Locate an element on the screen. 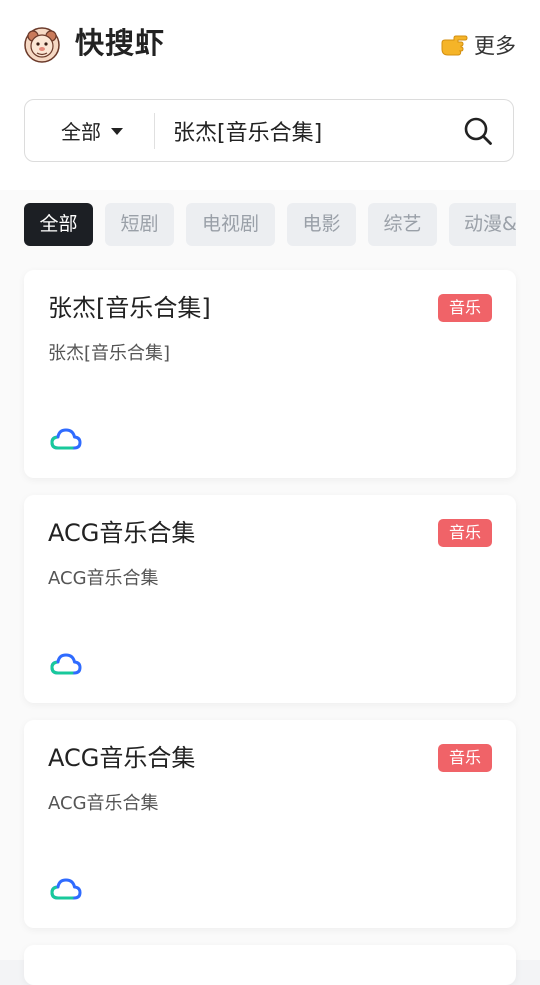 The image size is (540, 985). search-bar: 全部 is located at coordinates (269, 130).